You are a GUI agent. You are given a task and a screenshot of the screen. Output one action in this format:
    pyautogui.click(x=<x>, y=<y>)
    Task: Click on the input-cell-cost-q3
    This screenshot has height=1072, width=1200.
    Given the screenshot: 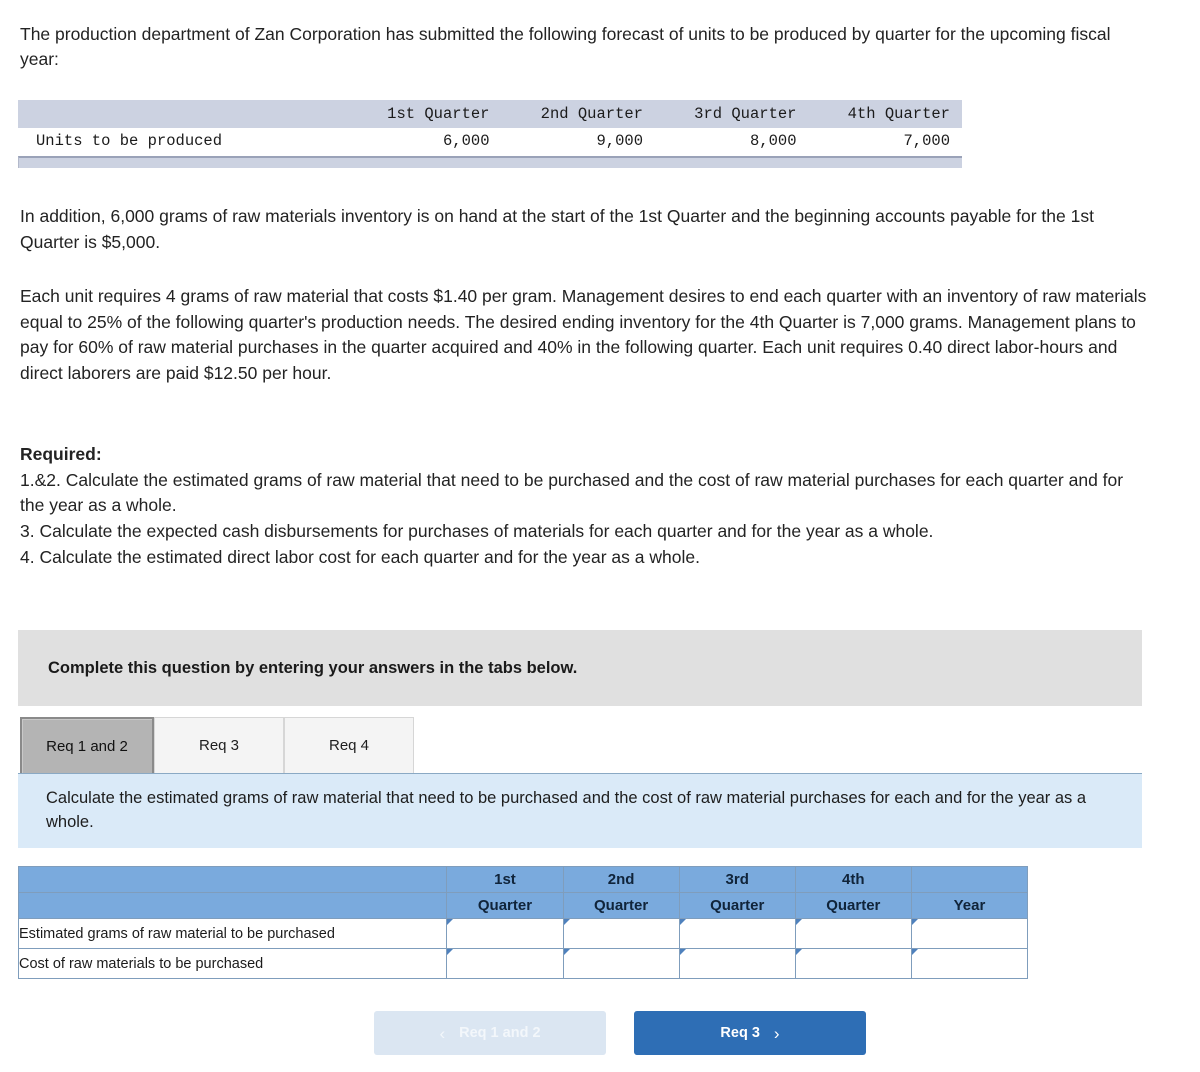 What is the action you would take?
    pyautogui.click(x=737, y=963)
    